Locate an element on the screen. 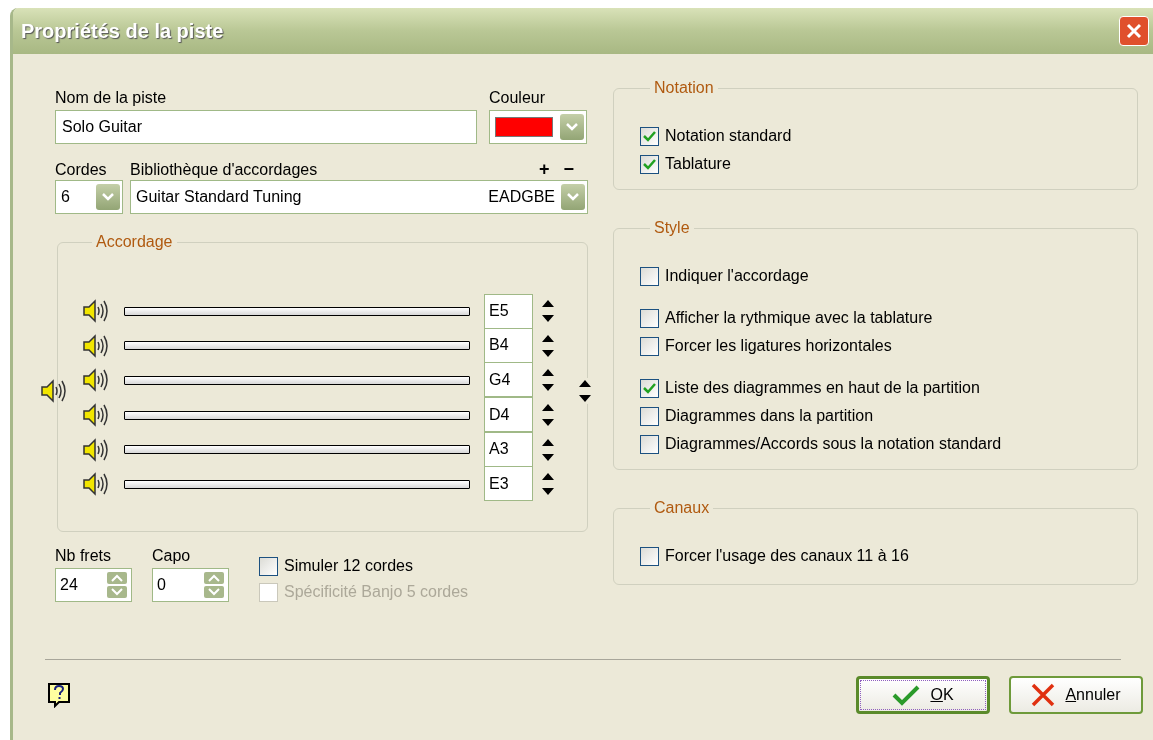  note-field: B4 is located at coordinates (508, 345).